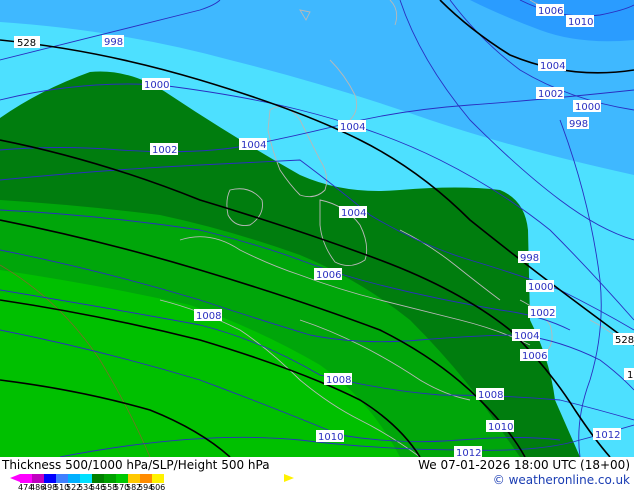 The width and height of the screenshot is (634, 490). Describe the element at coordinates (86, 486) in the screenshot. I see `legend-tick-label: 534` at that location.